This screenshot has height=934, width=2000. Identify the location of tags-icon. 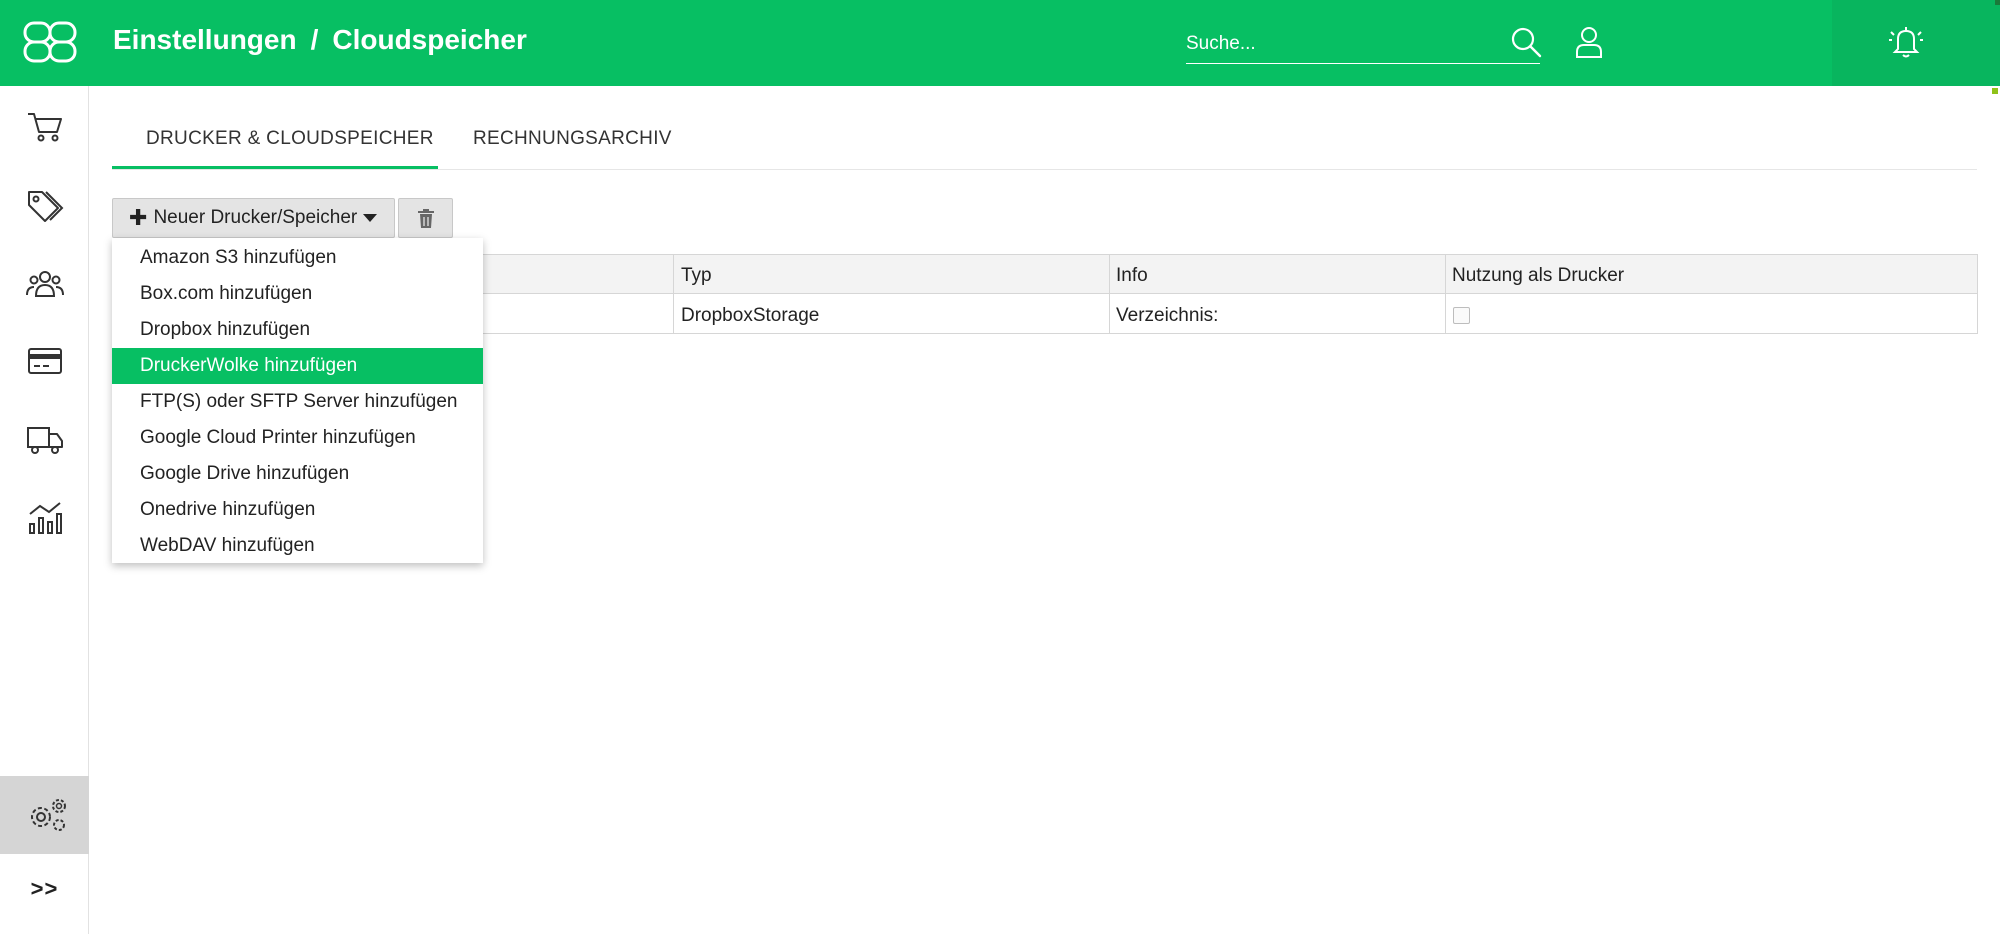
(45, 205).